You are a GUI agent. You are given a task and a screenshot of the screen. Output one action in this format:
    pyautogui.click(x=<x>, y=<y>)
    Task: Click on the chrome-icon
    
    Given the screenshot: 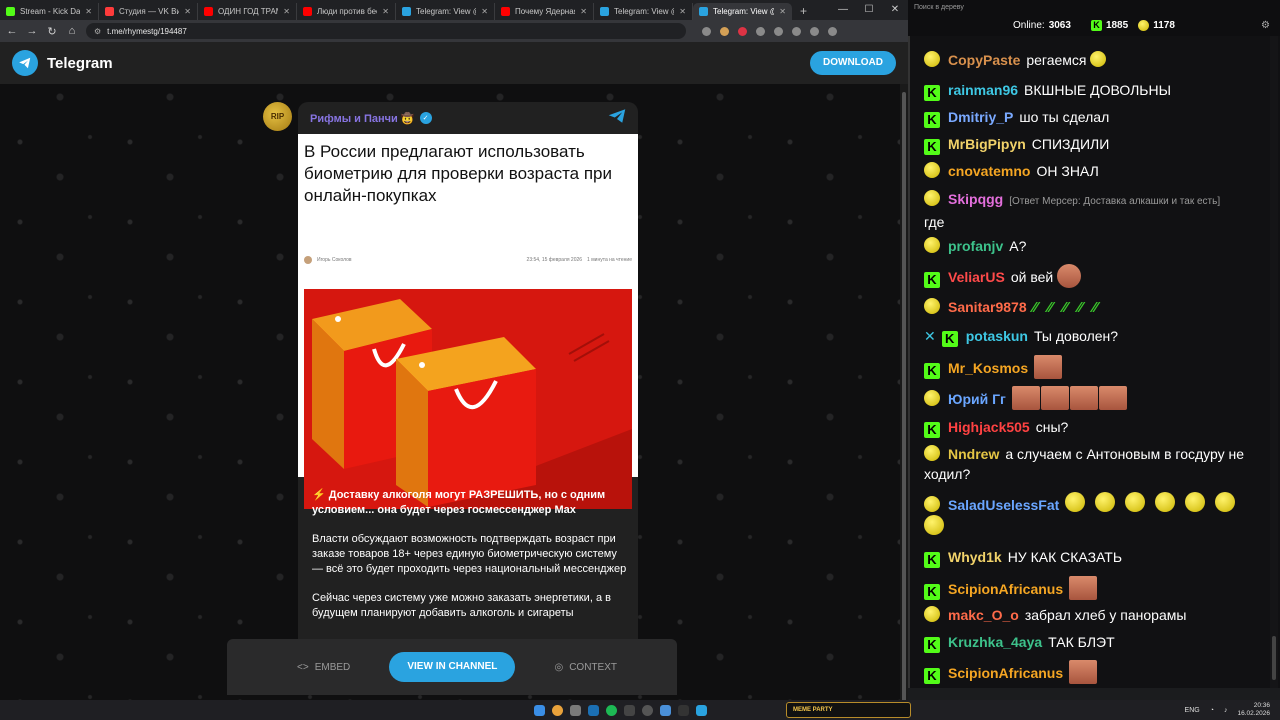 What is the action you would take?
    pyautogui.click(x=557, y=710)
    